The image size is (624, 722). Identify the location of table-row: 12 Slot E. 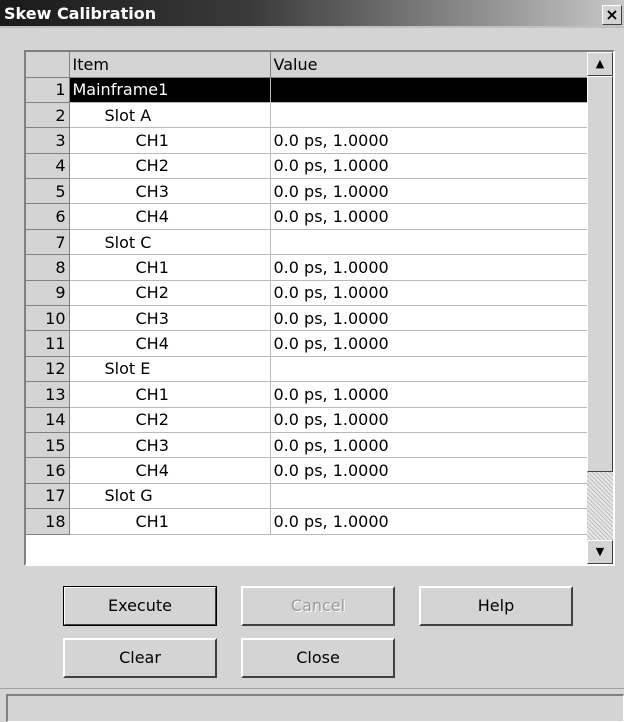
(307, 369).